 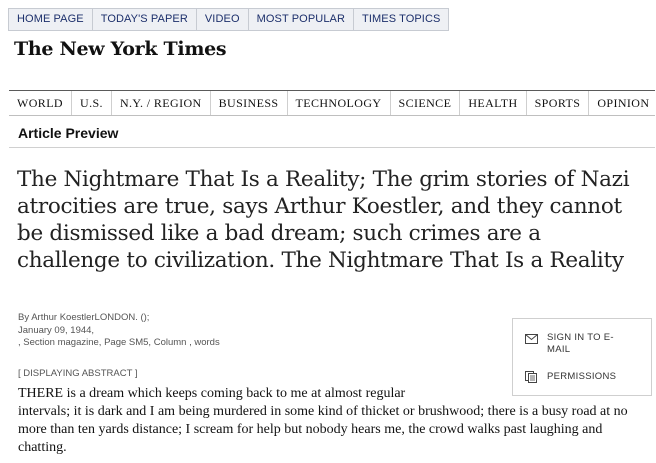 What do you see at coordinates (51, 19) in the screenshot?
I see `top-nav-home-page: HOME PAGE` at bounding box center [51, 19].